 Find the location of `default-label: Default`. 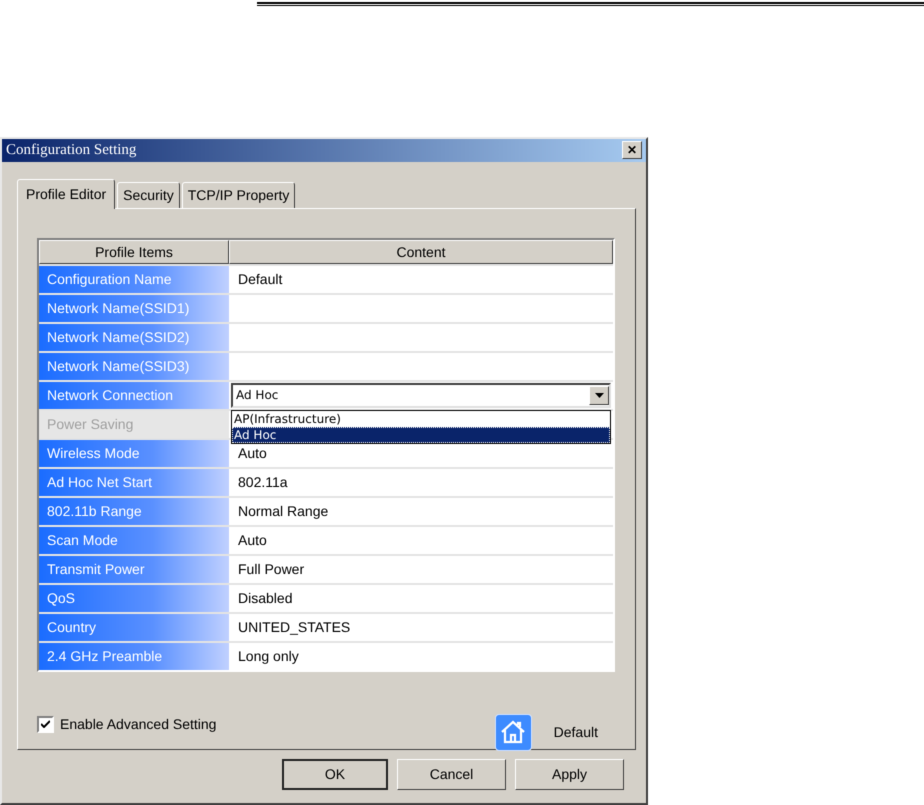

default-label: Default is located at coordinates (576, 732).